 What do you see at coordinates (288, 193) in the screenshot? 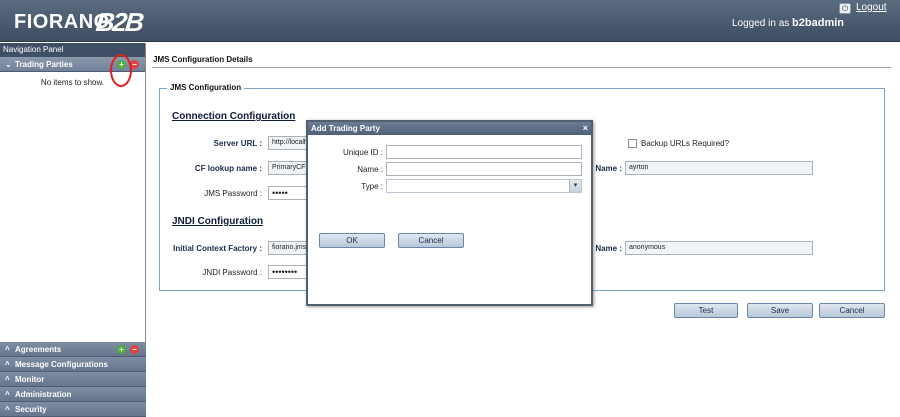
I see `jms-password-field: •••••` at bounding box center [288, 193].